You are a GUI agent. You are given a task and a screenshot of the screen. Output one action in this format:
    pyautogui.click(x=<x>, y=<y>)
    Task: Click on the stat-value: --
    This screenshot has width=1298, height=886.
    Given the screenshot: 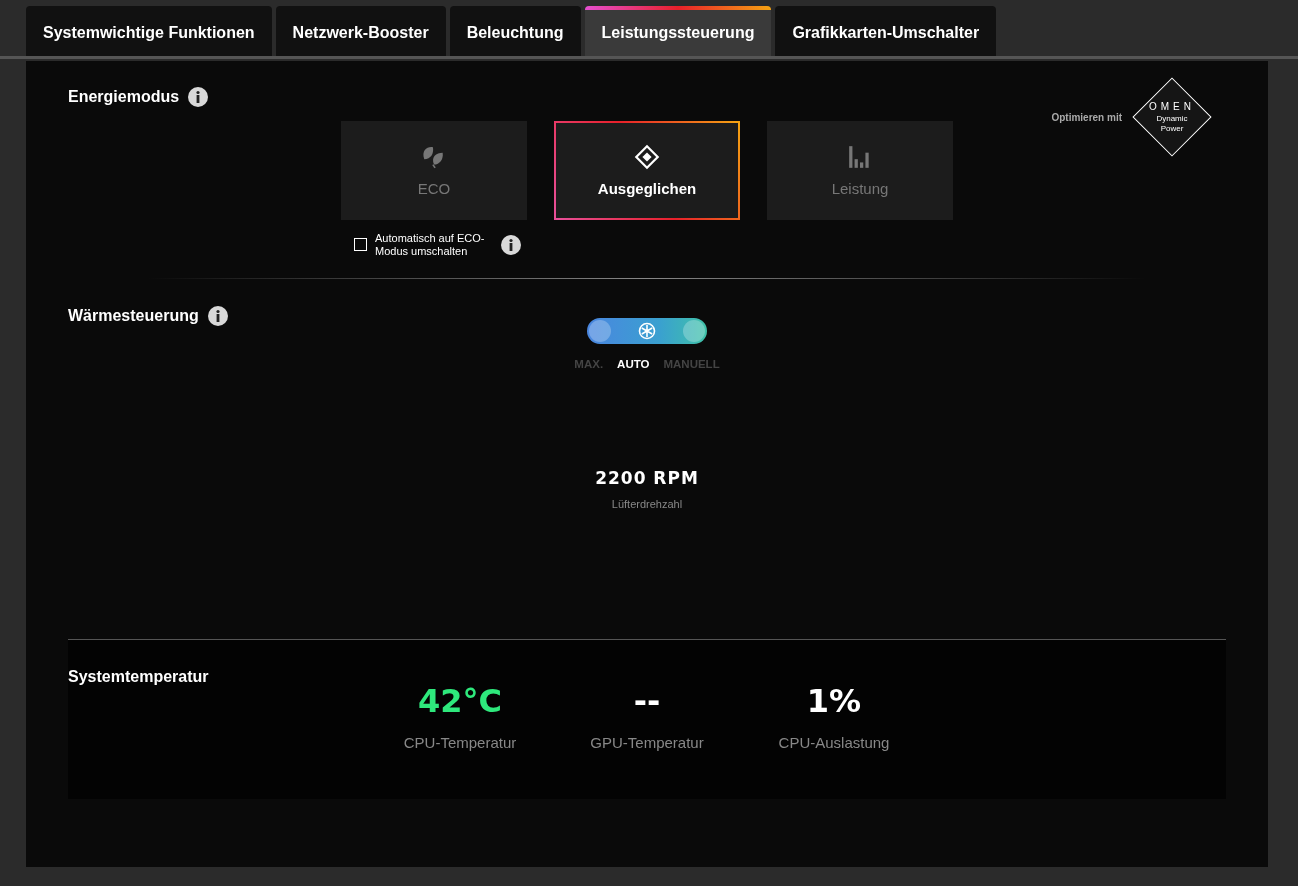 What is the action you would take?
    pyautogui.click(x=647, y=702)
    